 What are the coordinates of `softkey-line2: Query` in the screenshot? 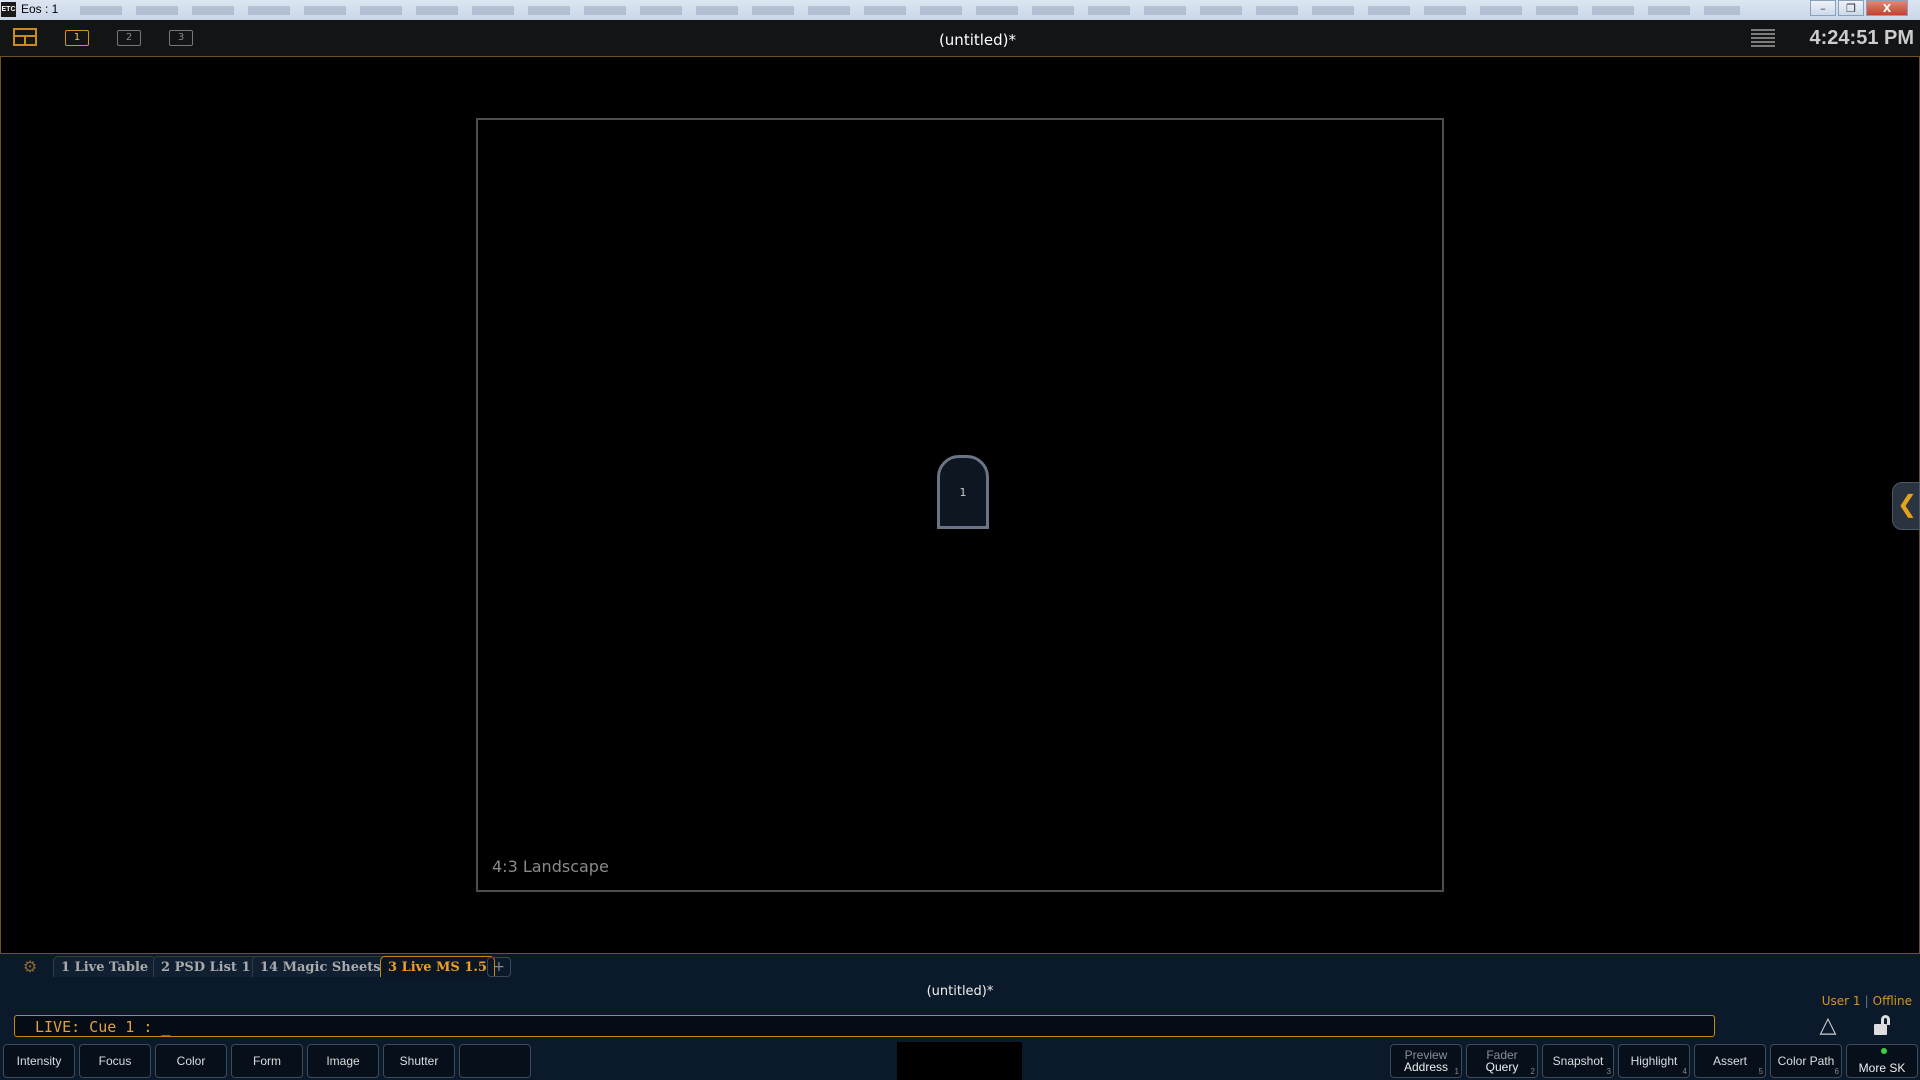 It's located at (1502, 1067).